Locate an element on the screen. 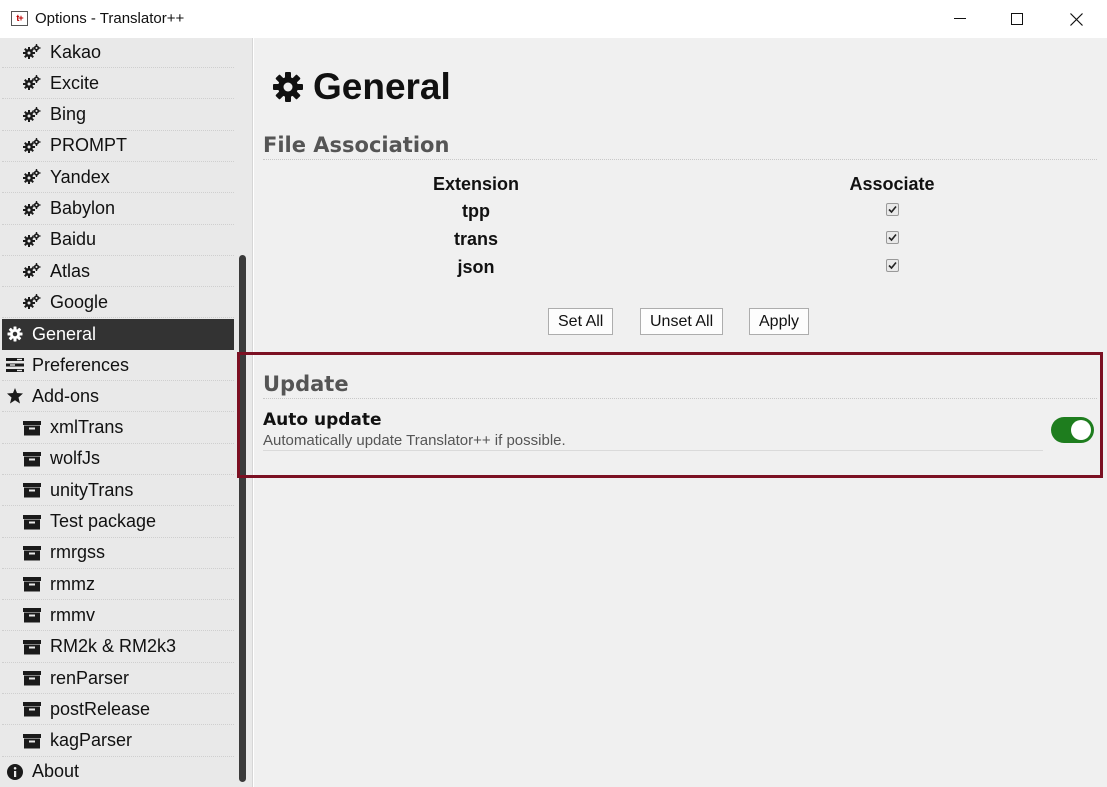  sidebar-item-label: General is located at coordinates (64, 333).